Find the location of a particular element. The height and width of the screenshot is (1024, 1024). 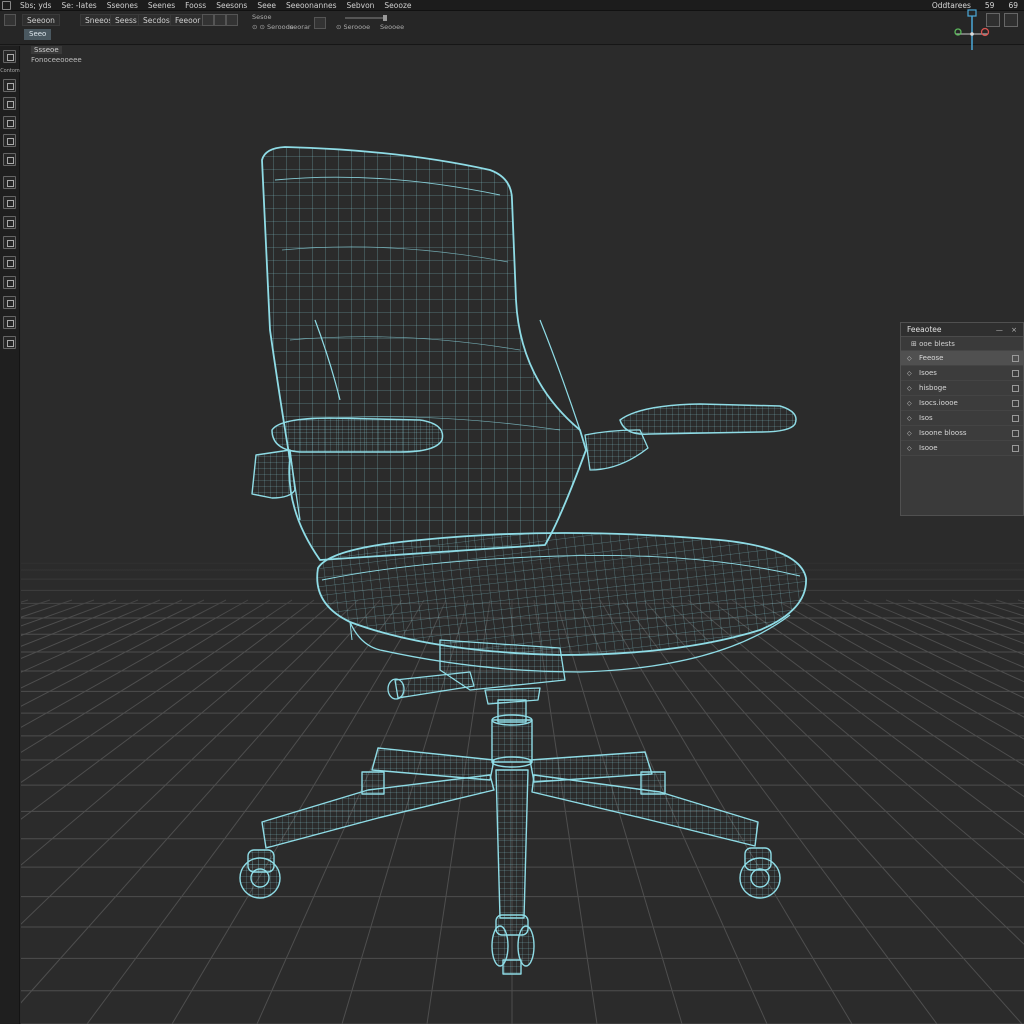

menu-item-3: Sseones is located at coordinates (122, 5).